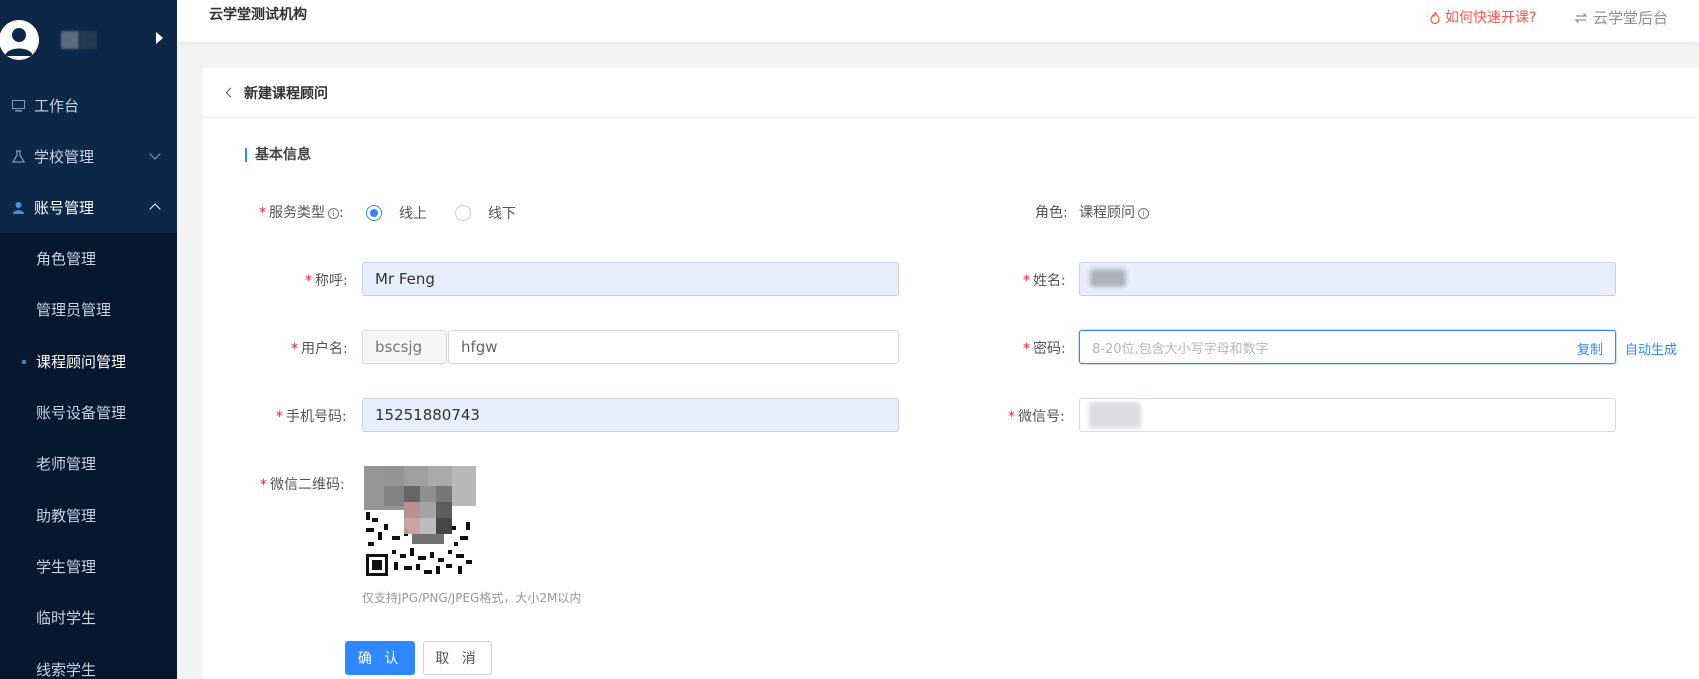  What do you see at coordinates (64, 208) in the screenshot?
I see `sidebar-item-label: 账号管理` at bounding box center [64, 208].